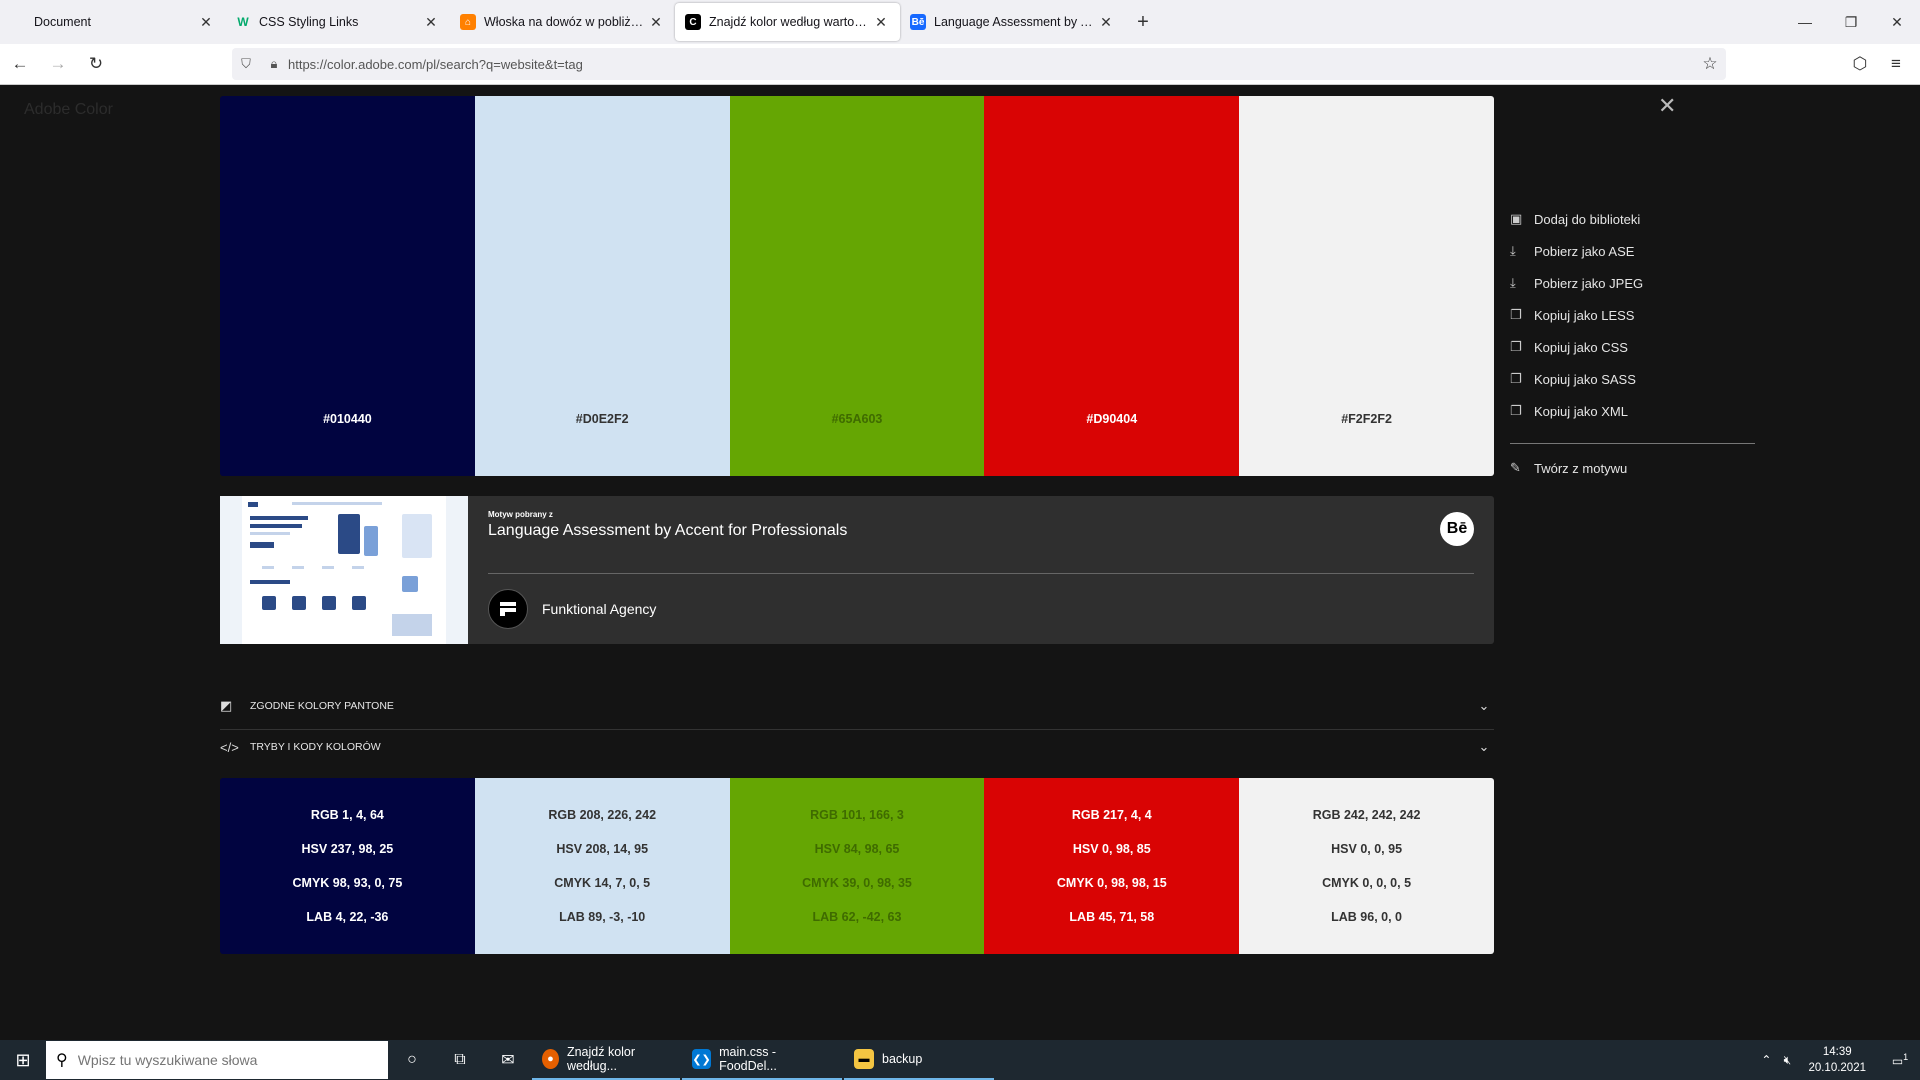 The height and width of the screenshot is (1080, 1920). Describe the element at coordinates (1366, 849) in the screenshot. I see `hsv-value: HSV 0, 0, 95` at that location.